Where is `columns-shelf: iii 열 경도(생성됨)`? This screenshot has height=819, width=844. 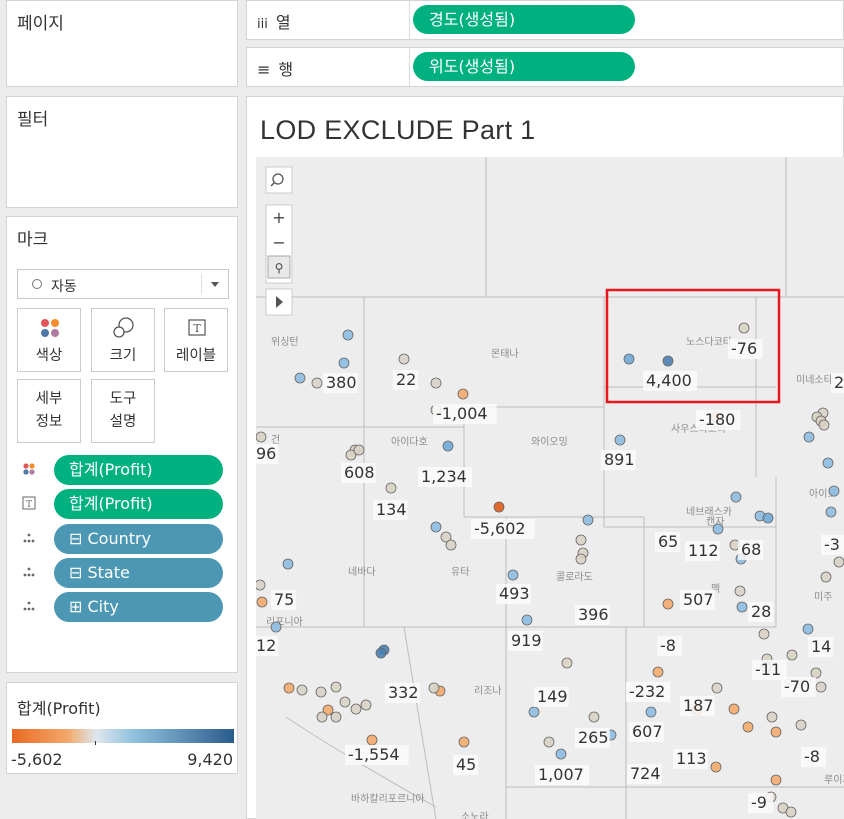 columns-shelf: iii 열 경도(생성됨) is located at coordinates (545, 20).